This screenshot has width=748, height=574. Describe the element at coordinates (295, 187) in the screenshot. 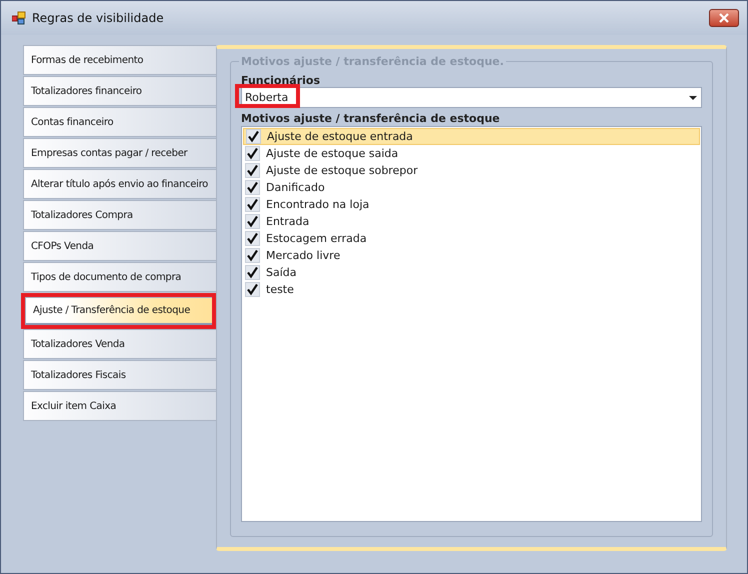

I see `item-label: Danificado` at that location.